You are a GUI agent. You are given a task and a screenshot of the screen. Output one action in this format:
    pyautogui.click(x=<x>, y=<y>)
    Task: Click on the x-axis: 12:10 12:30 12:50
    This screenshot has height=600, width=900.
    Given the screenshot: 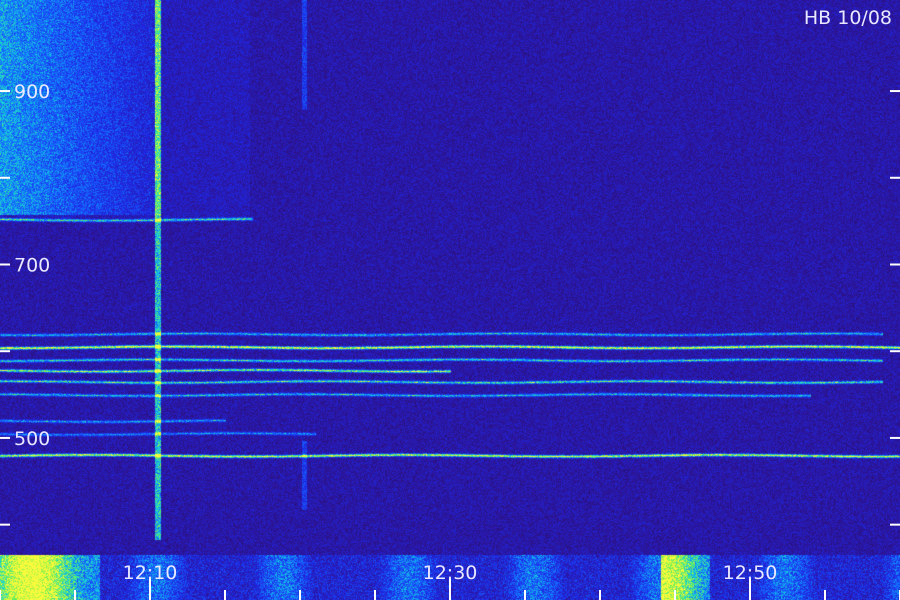 What is the action you would take?
    pyautogui.click(x=450, y=581)
    